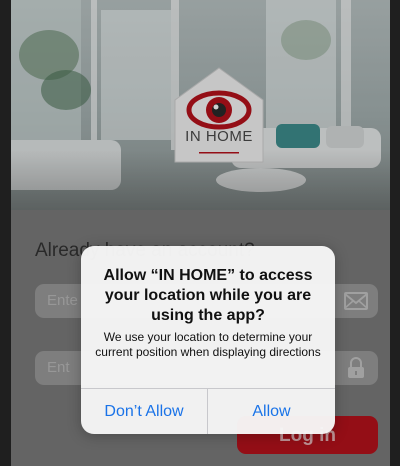  What do you see at coordinates (144, 411) in the screenshot?
I see `dont-allow-button: Don’t Allow` at bounding box center [144, 411].